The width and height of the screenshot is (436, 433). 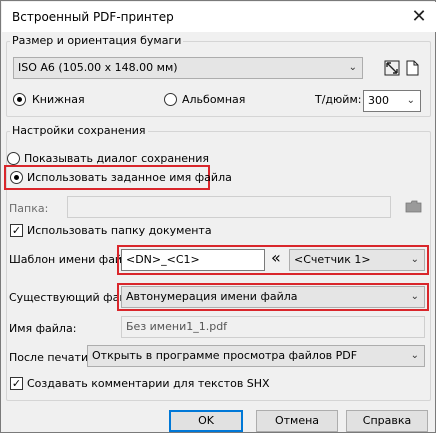 What do you see at coordinates (13, 158) in the screenshot?
I see `show-dialog-radio` at bounding box center [13, 158].